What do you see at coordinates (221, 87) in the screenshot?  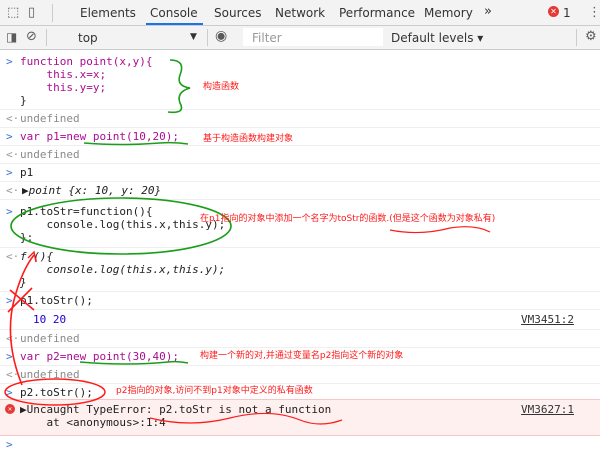 I see `annotation-constructor: 构造函数` at bounding box center [221, 87].